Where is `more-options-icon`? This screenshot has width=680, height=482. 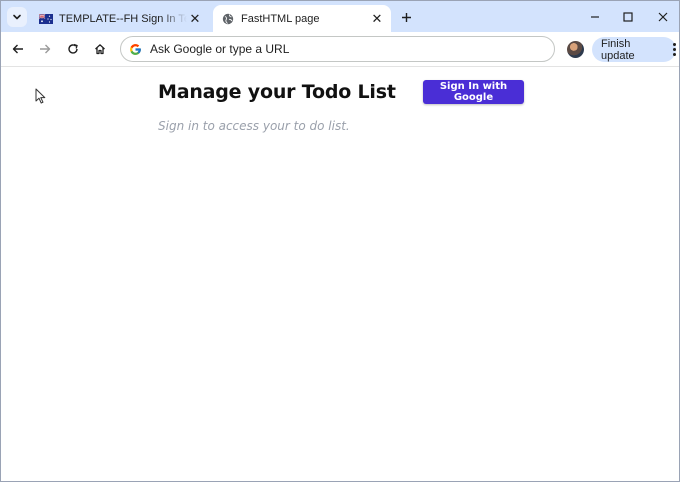
more-options-icon is located at coordinates (674, 49).